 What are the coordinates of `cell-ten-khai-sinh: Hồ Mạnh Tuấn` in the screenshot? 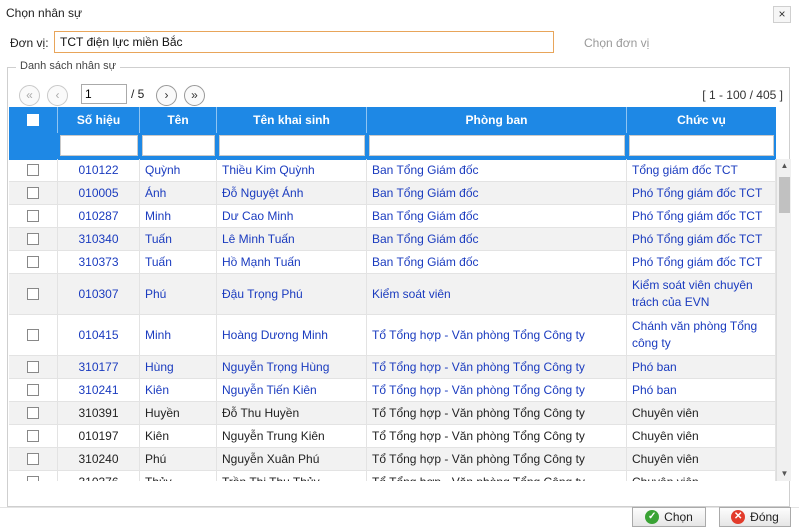 It's located at (292, 262).